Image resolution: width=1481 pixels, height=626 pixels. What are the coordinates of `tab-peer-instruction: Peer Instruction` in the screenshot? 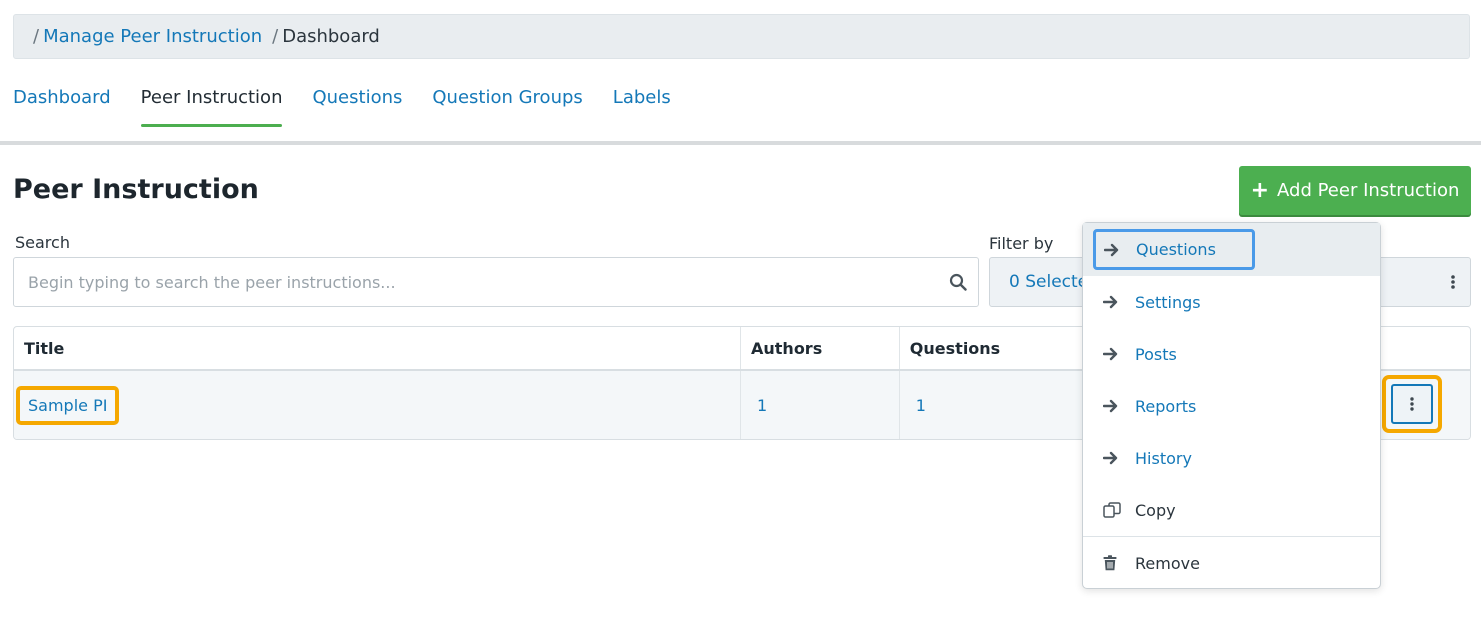 It's located at (211, 105).